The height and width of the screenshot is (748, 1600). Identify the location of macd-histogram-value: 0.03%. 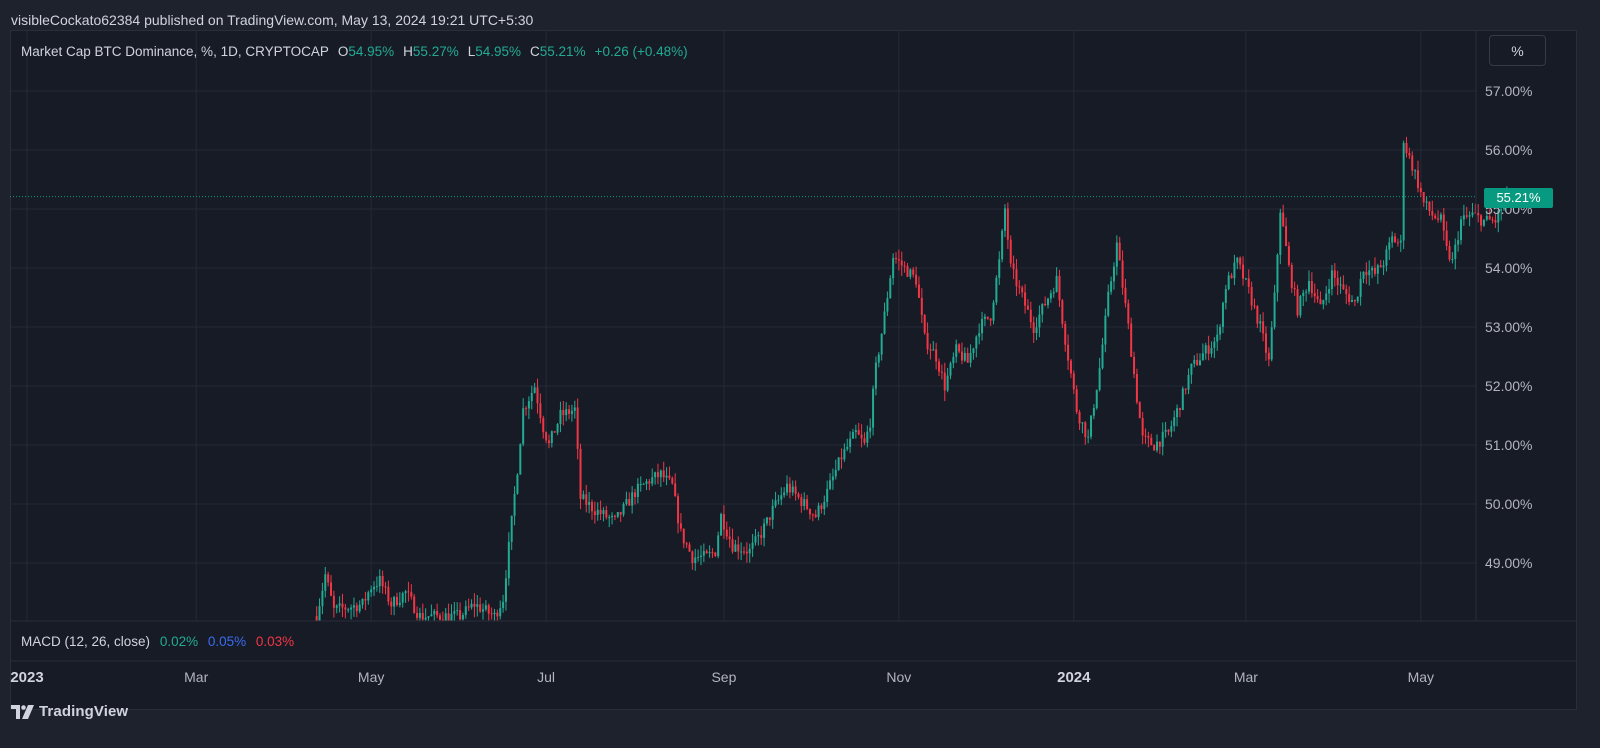
(275, 641).